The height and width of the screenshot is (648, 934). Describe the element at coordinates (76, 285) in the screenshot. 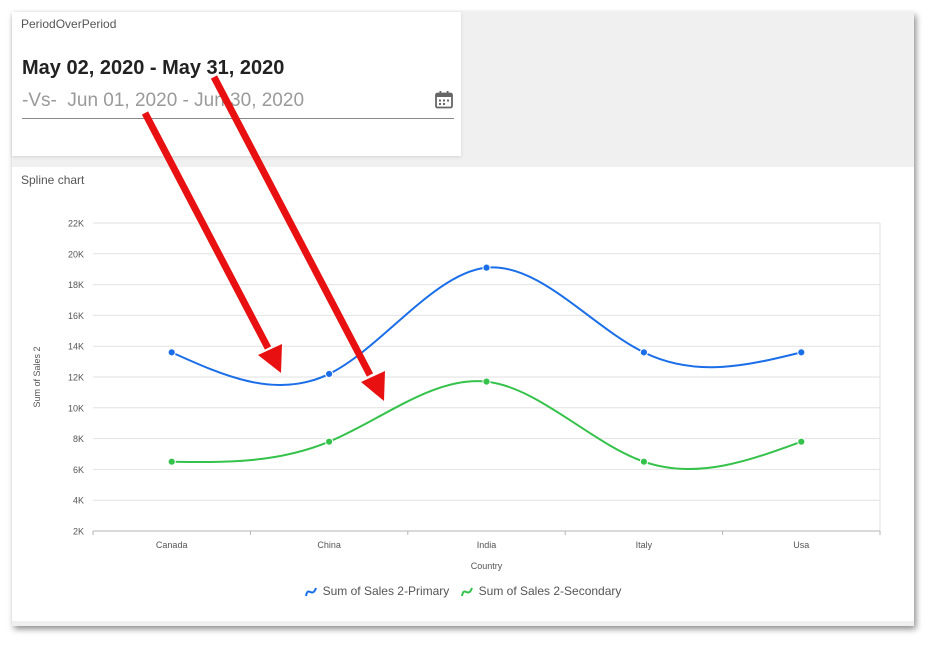

I see `y-tick-label: 18K` at that location.